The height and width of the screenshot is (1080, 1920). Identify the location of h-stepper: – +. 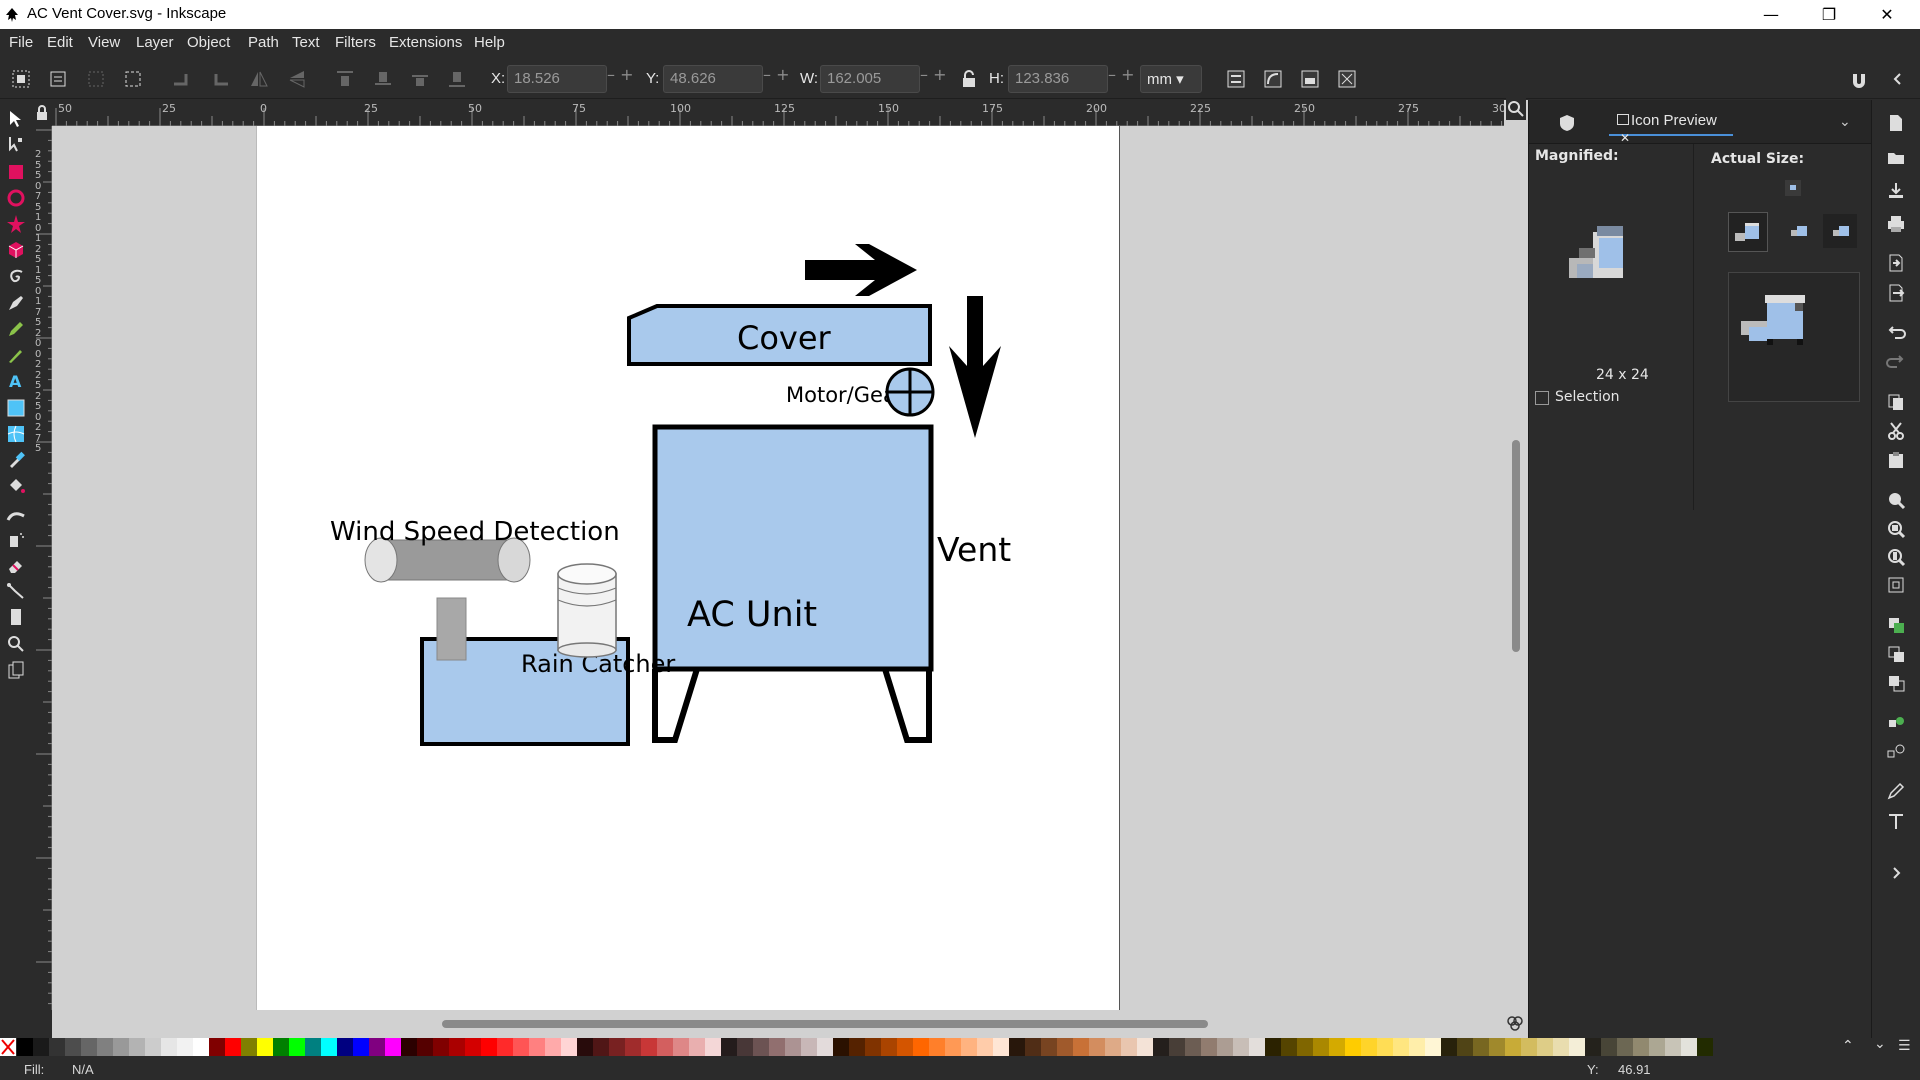
(1124, 79).